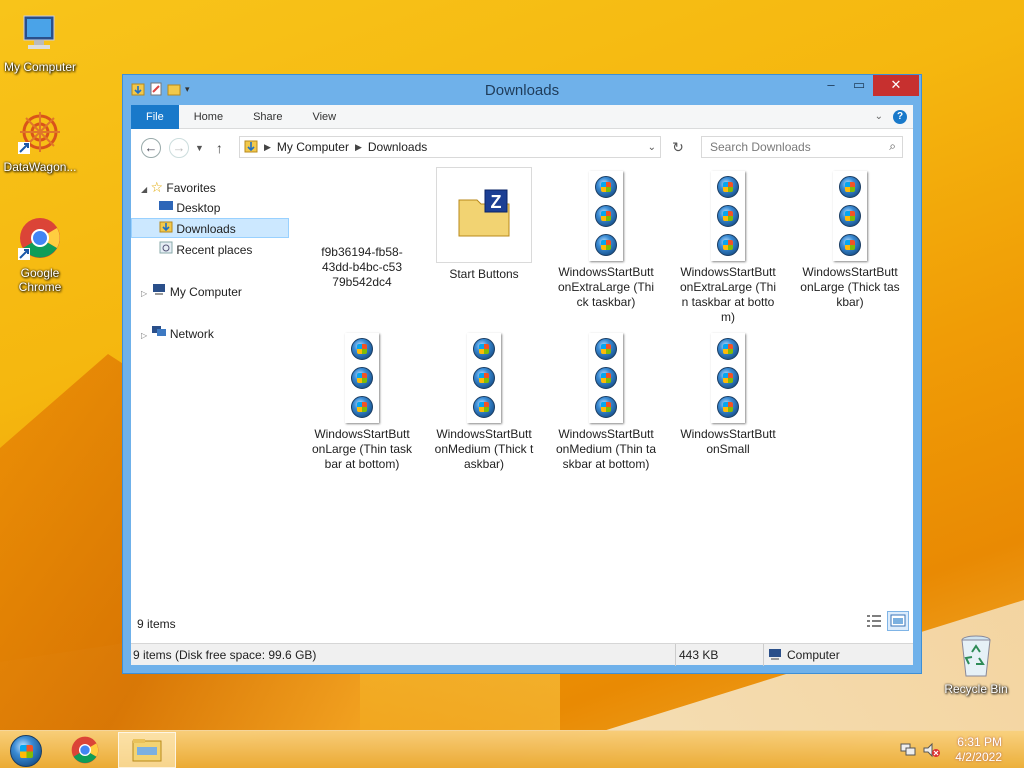  What do you see at coordinates (850, 287) in the screenshot?
I see `file-name: WindowsStartButtonLarge (Thick taskbar)` at bounding box center [850, 287].